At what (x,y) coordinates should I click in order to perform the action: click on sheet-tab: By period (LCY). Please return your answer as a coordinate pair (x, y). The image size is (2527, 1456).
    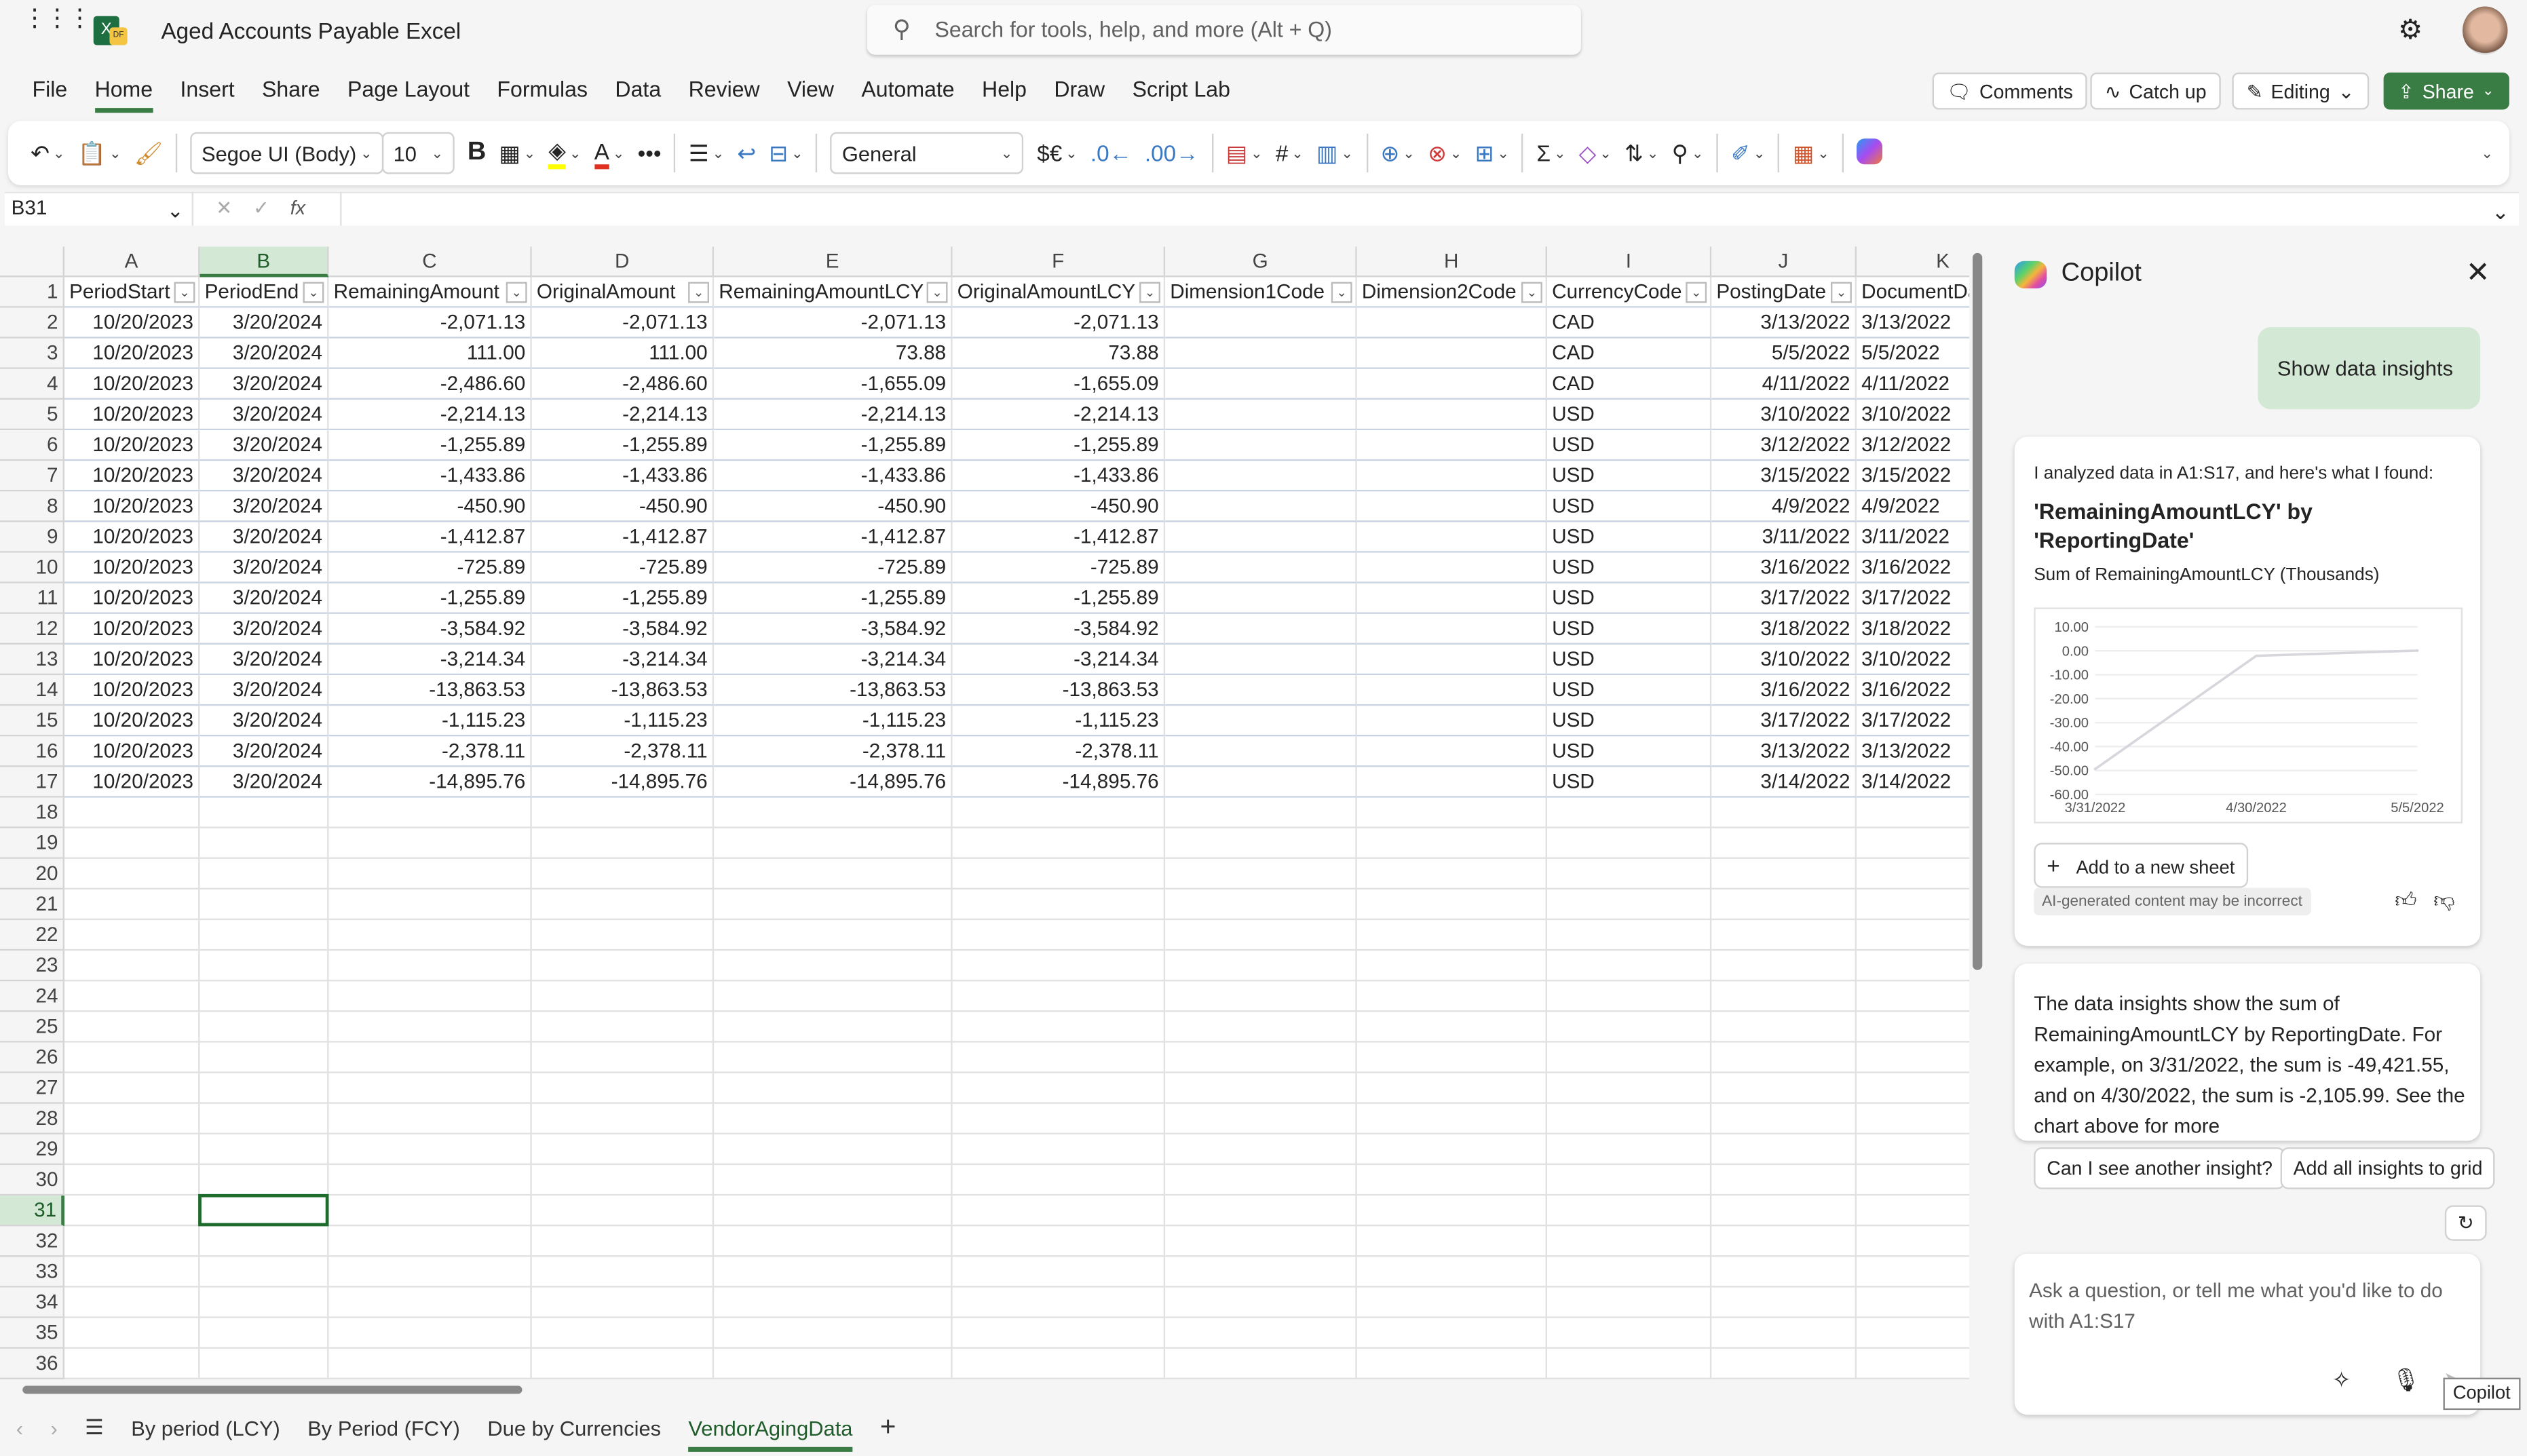
    Looking at the image, I should click on (205, 1427).